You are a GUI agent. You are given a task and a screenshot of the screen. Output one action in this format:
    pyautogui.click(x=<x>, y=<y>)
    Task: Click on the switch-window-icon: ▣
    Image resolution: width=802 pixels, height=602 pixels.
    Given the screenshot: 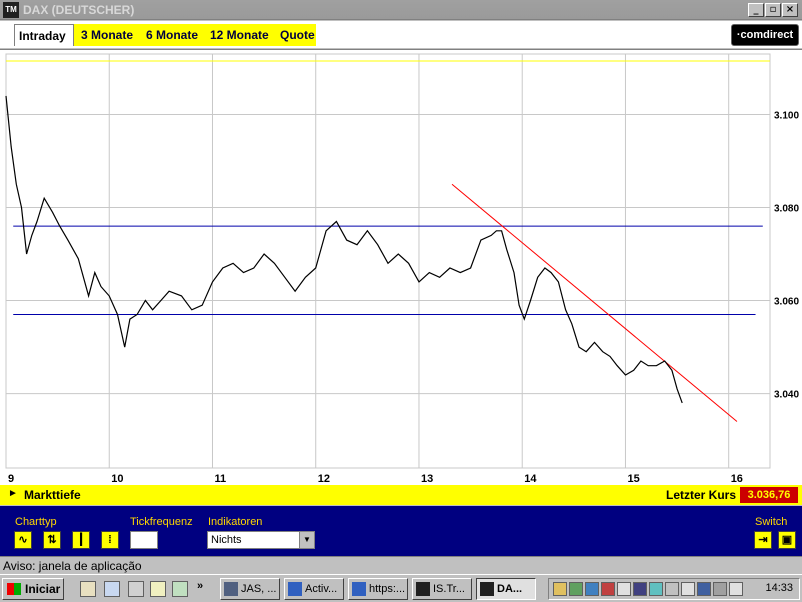 What is the action you would take?
    pyautogui.click(x=787, y=540)
    